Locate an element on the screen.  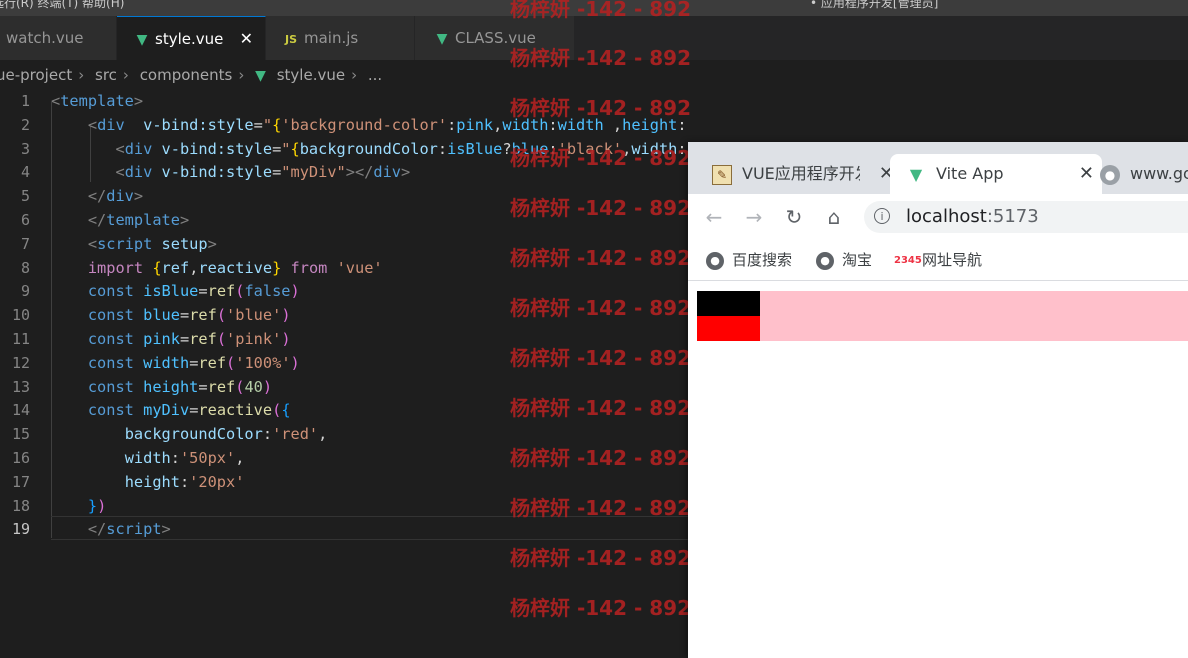
code-line: </script> is located at coordinates (129, 529).